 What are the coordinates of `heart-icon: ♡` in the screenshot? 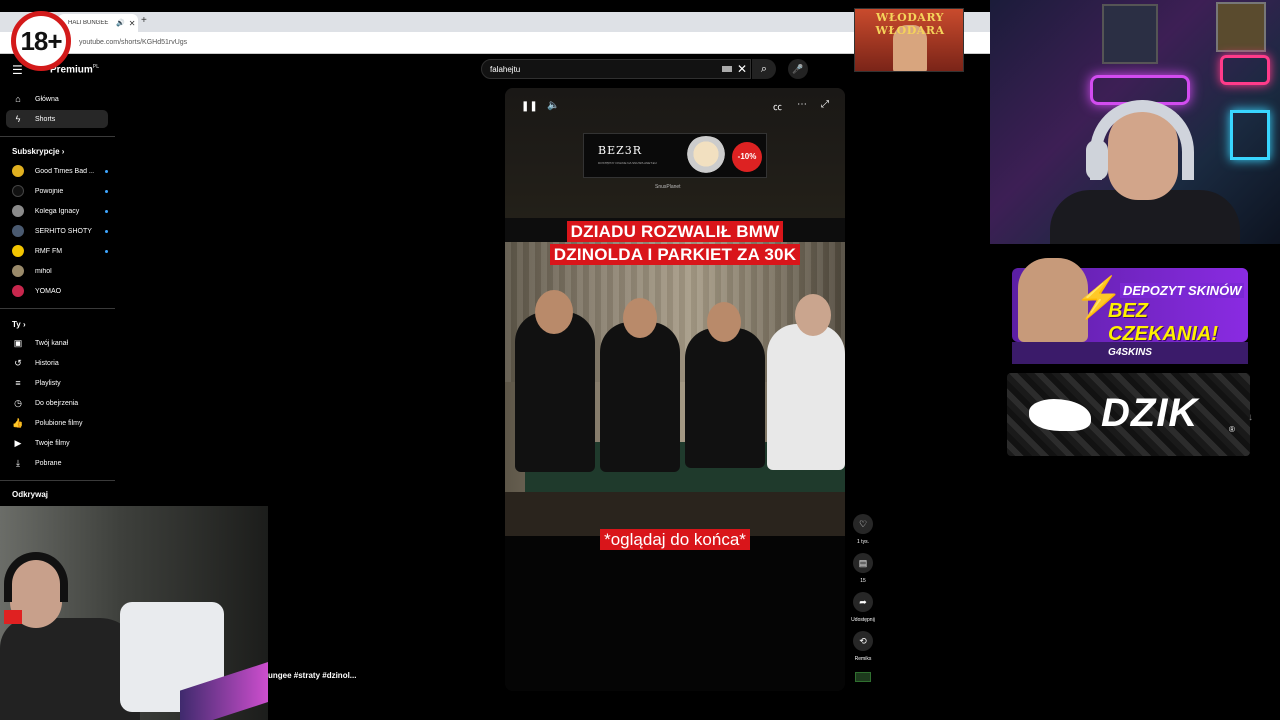 It's located at (863, 524).